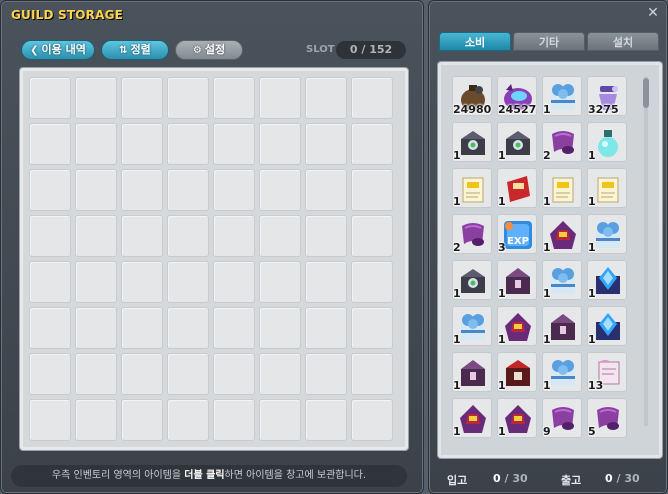 Image resolution: width=668 pixels, height=494 pixels. What do you see at coordinates (209, 50) in the screenshot?
I see `settings-button: ⚙ 설정` at bounding box center [209, 50].